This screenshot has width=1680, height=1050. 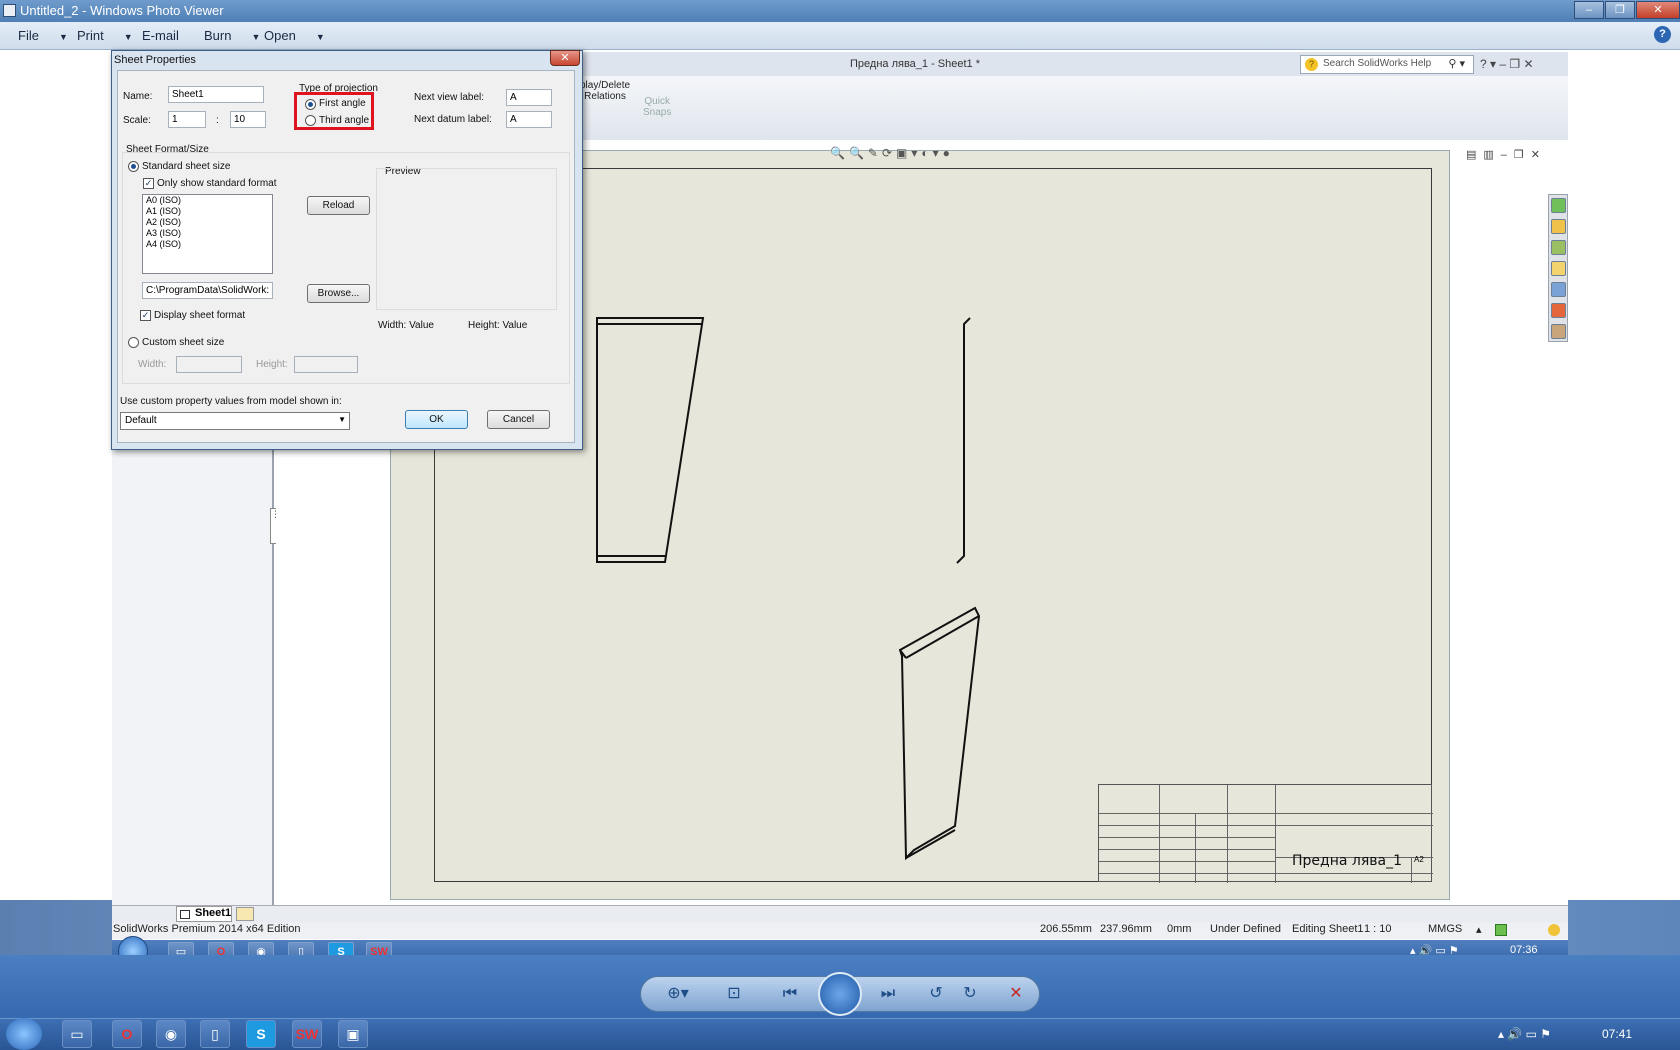 What do you see at coordinates (152, 364) in the screenshot?
I see `custom-width-label: Width:` at bounding box center [152, 364].